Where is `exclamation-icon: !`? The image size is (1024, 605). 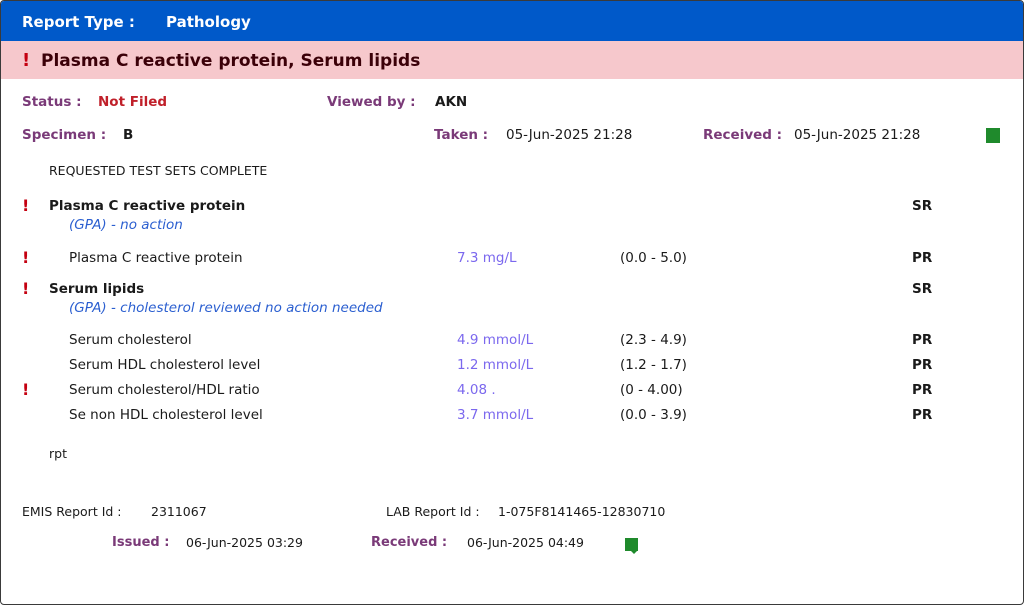
exclamation-icon: ! is located at coordinates (26, 60).